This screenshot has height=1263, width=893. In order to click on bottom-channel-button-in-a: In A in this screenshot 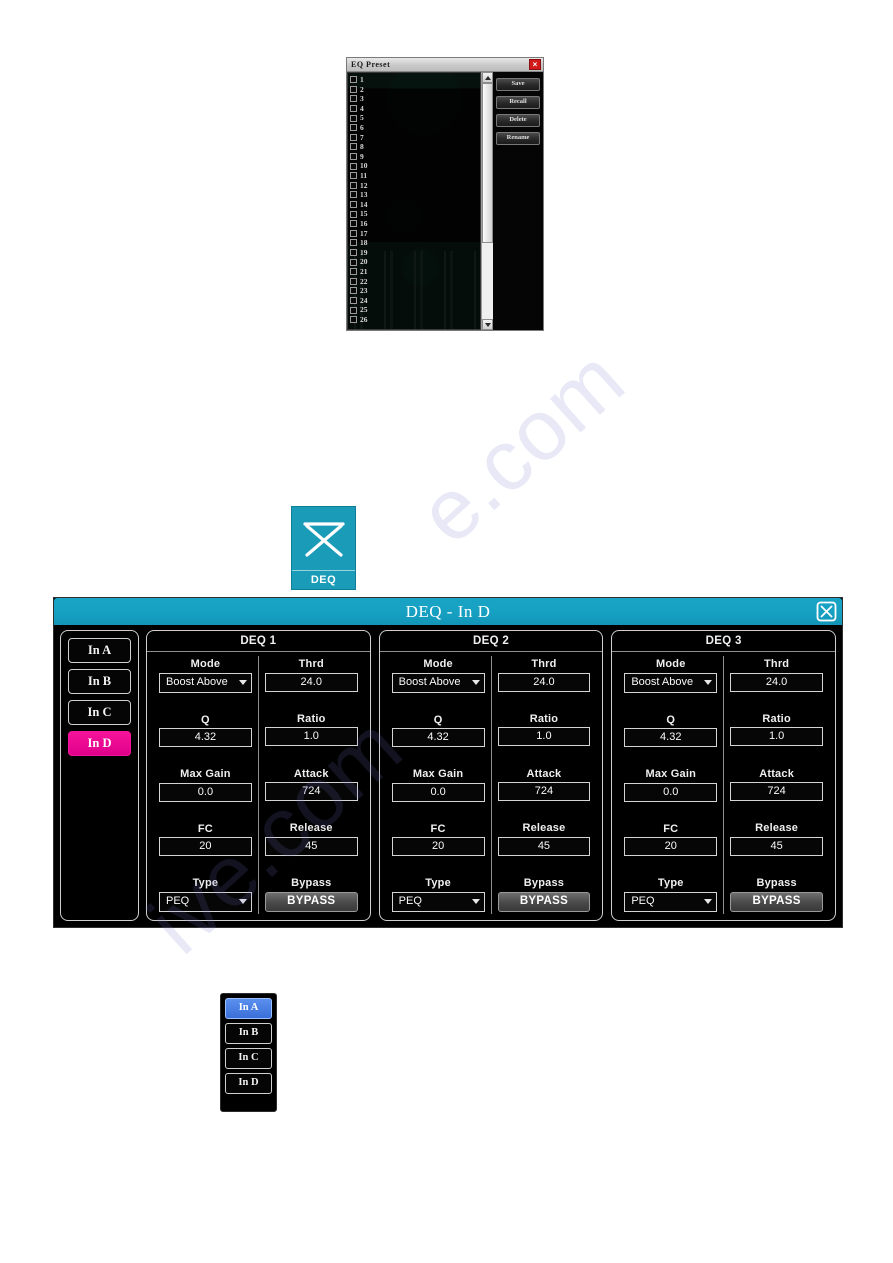, I will do `click(248, 1008)`.